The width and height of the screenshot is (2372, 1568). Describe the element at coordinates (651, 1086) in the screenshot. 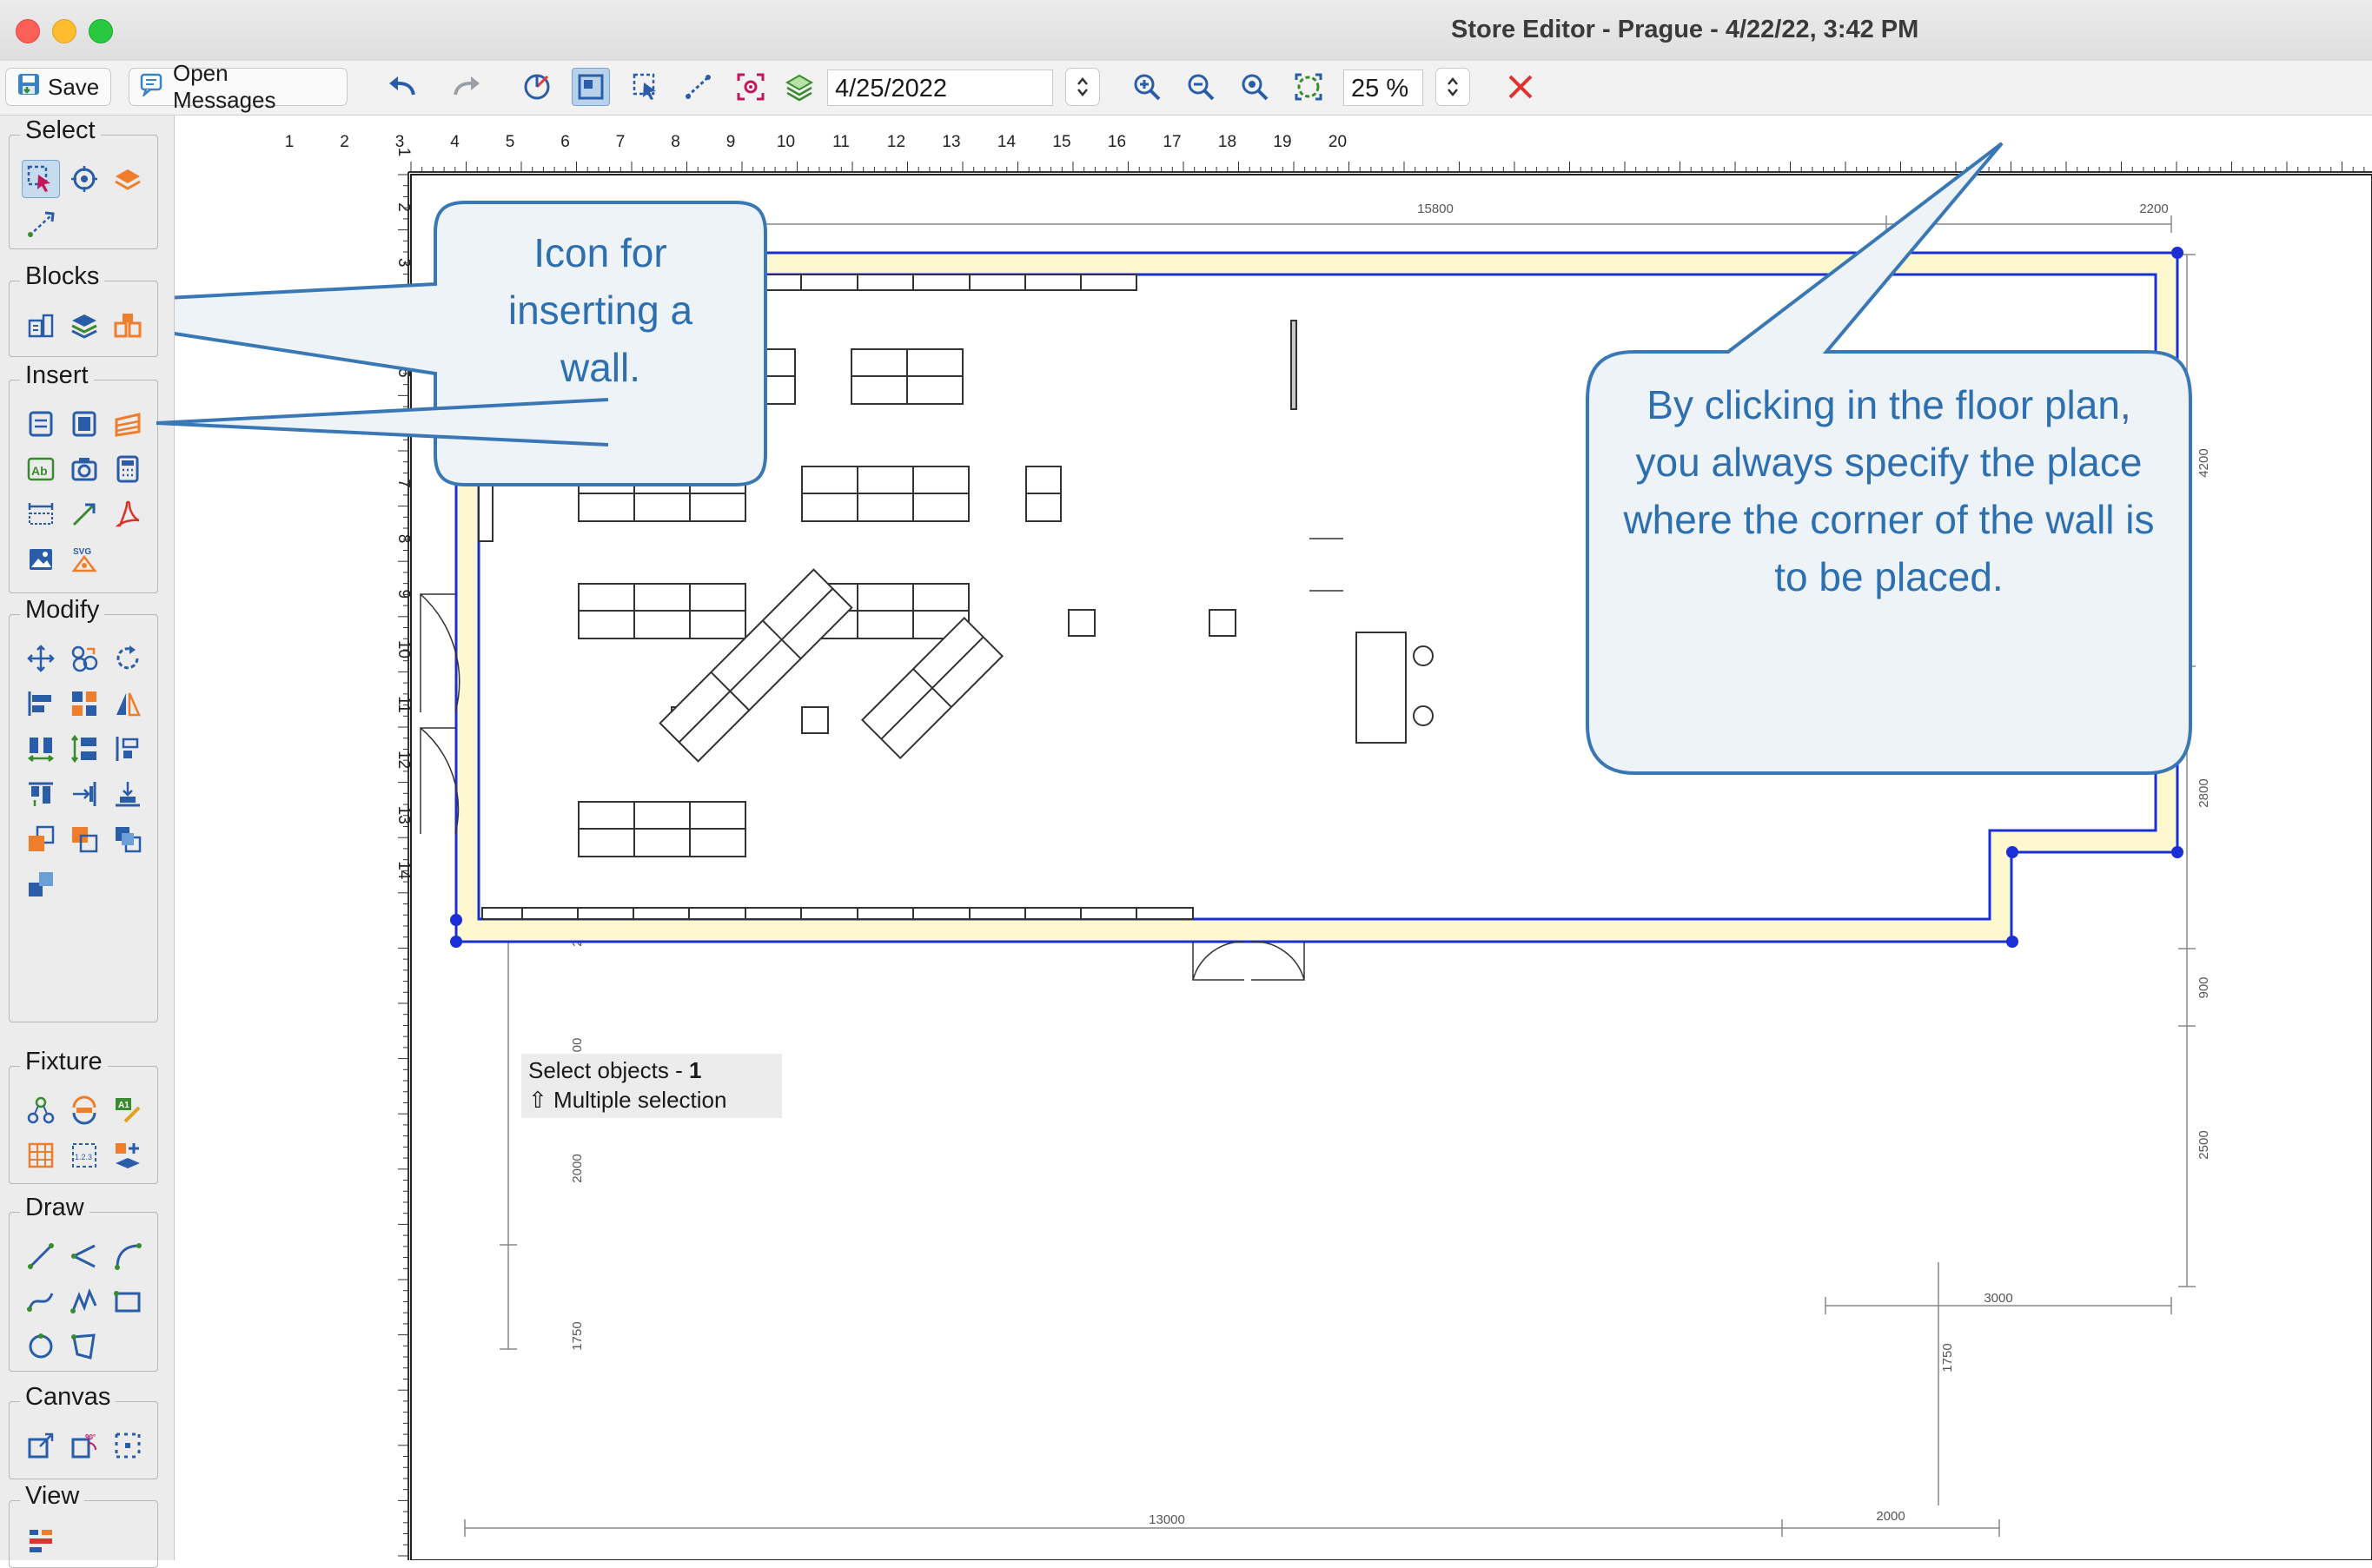

I see `selection-tooltip: Select objects - 1 ⇧ Multiple selection` at that location.